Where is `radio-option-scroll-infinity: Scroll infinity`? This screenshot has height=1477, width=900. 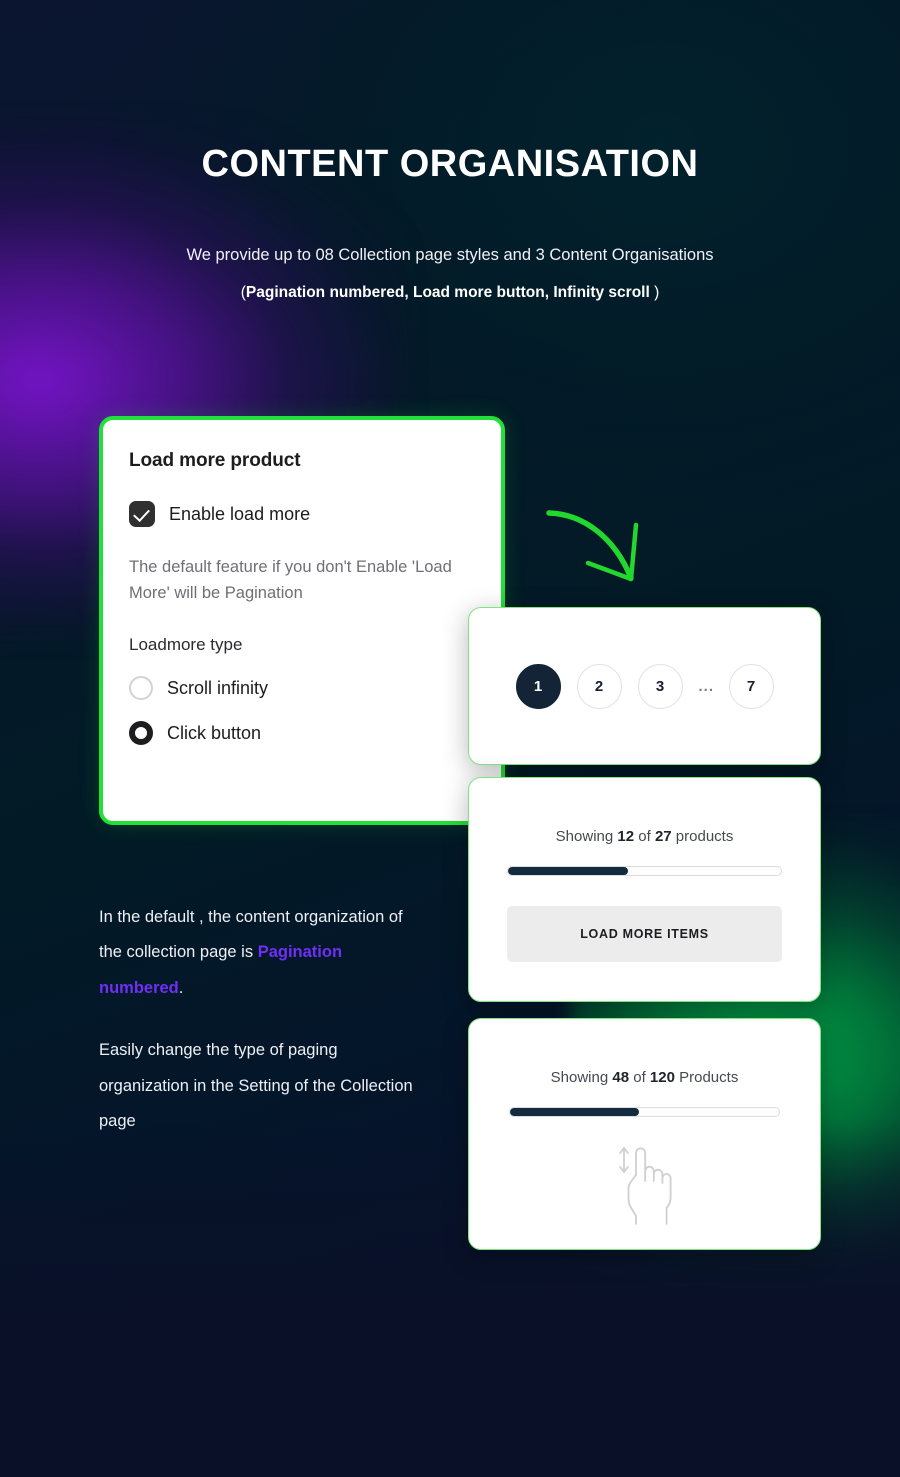
radio-option-scroll-infinity: Scroll infinity is located at coordinates (302, 688).